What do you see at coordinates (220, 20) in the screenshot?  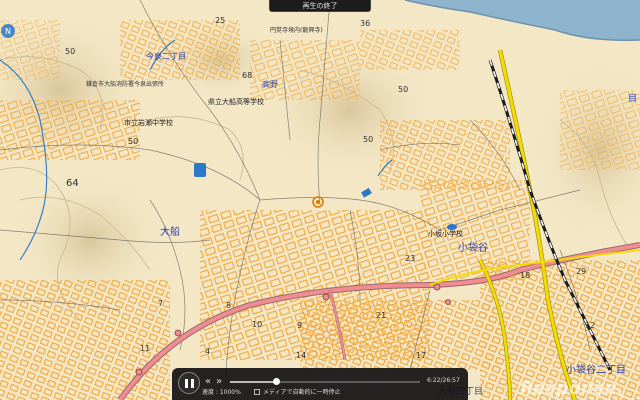 I see `contour-number: 25` at bounding box center [220, 20].